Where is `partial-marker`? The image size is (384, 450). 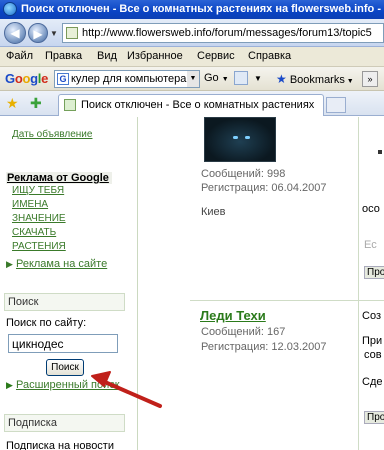
partial-marker is located at coordinates (380, 152).